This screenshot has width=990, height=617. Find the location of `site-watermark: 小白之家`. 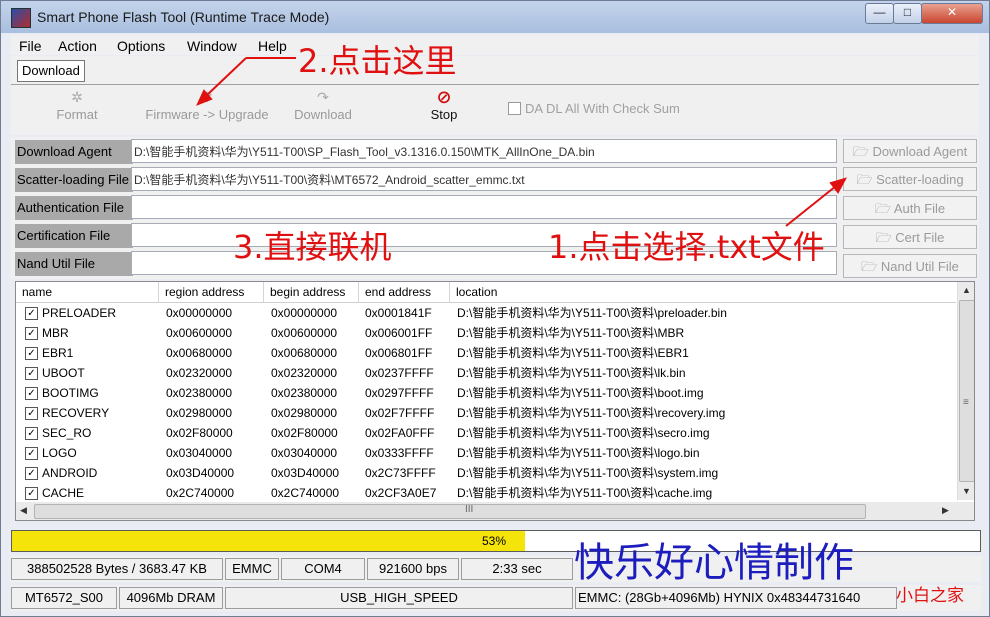

site-watermark: 小白之家 is located at coordinates (930, 596).